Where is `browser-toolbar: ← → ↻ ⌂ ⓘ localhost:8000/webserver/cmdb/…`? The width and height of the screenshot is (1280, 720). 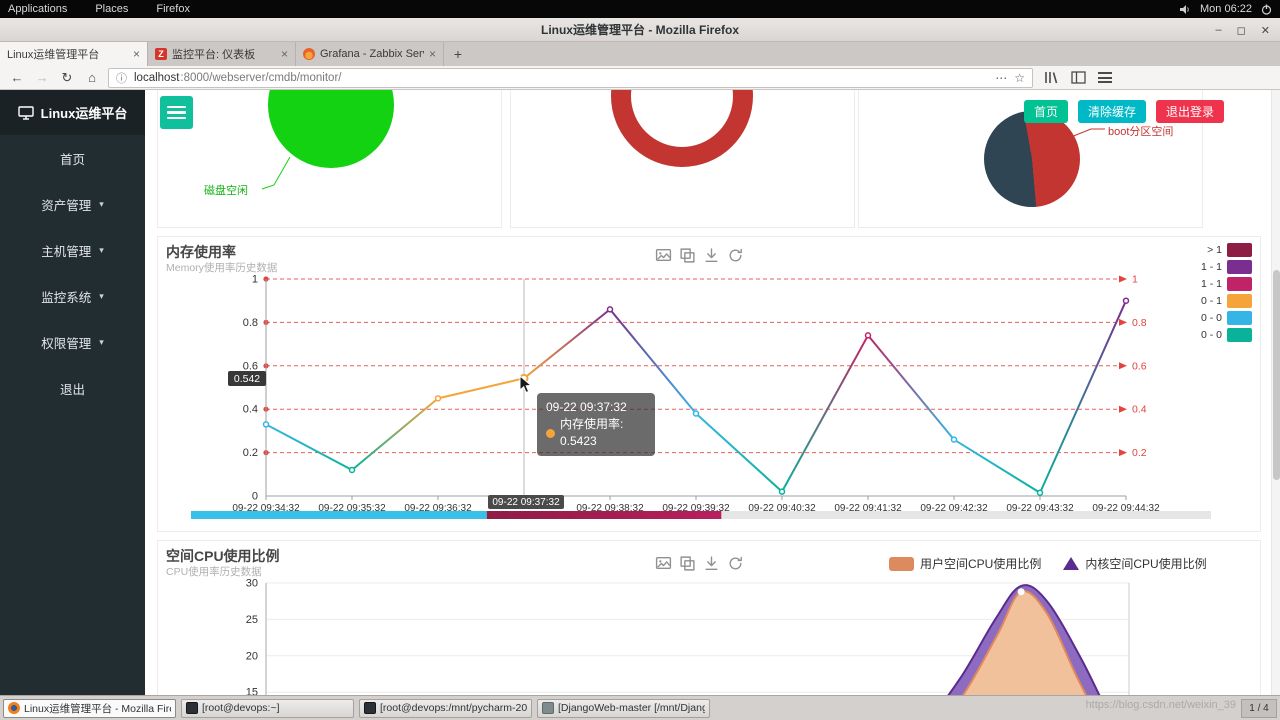 browser-toolbar: ← → ↻ ⌂ ⓘ localhost:8000/webserver/cmdb/… is located at coordinates (640, 78).